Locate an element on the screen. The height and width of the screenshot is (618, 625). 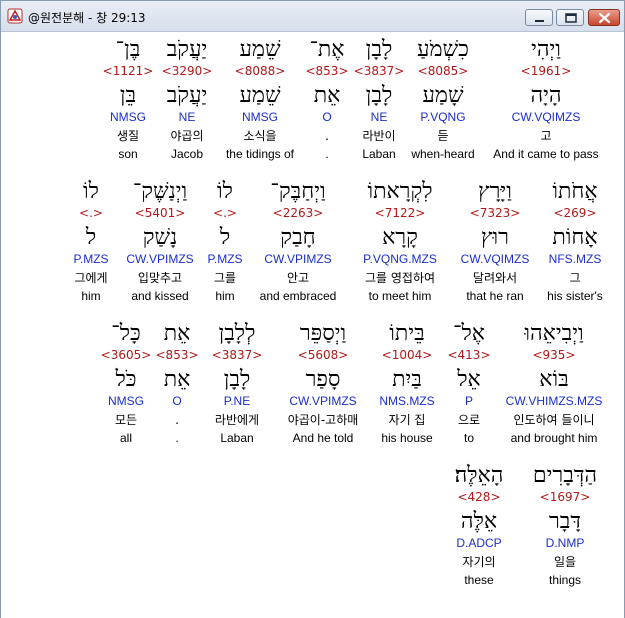
lemma-word: בֵּן is located at coordinates (128, 95).